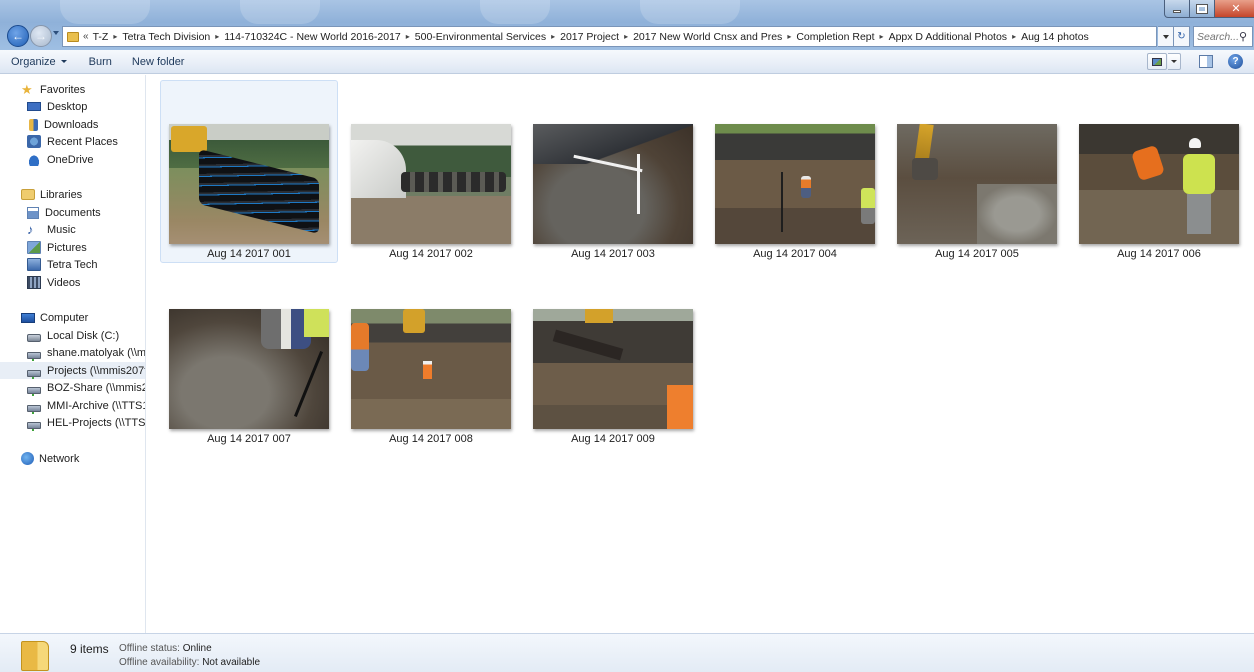 The width and height of the screenshot is (1254, 672). What do you see at coordinates (72, 422) in the screenshot?
I see `sidebar-item-network-drive: HEL-Projects (\\TTS030f` at bounding box center [72, 422].